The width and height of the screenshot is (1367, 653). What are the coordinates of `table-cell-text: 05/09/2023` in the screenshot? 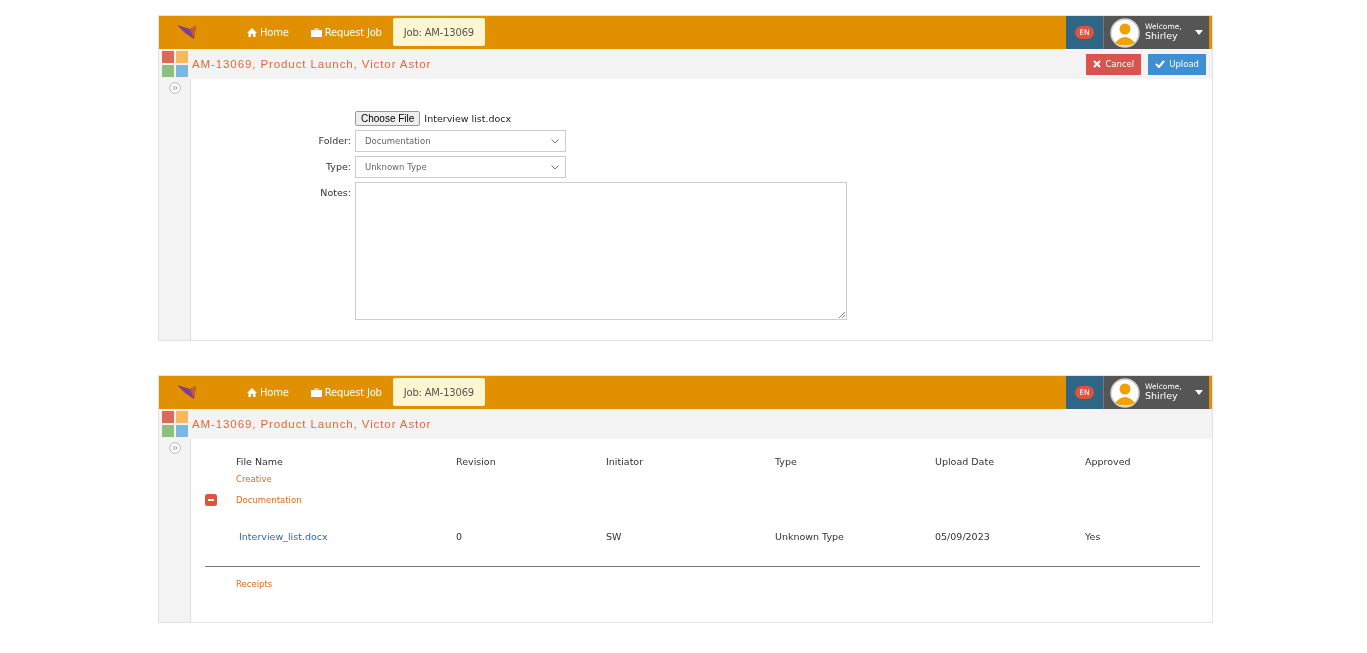 It's located at (963, 536).